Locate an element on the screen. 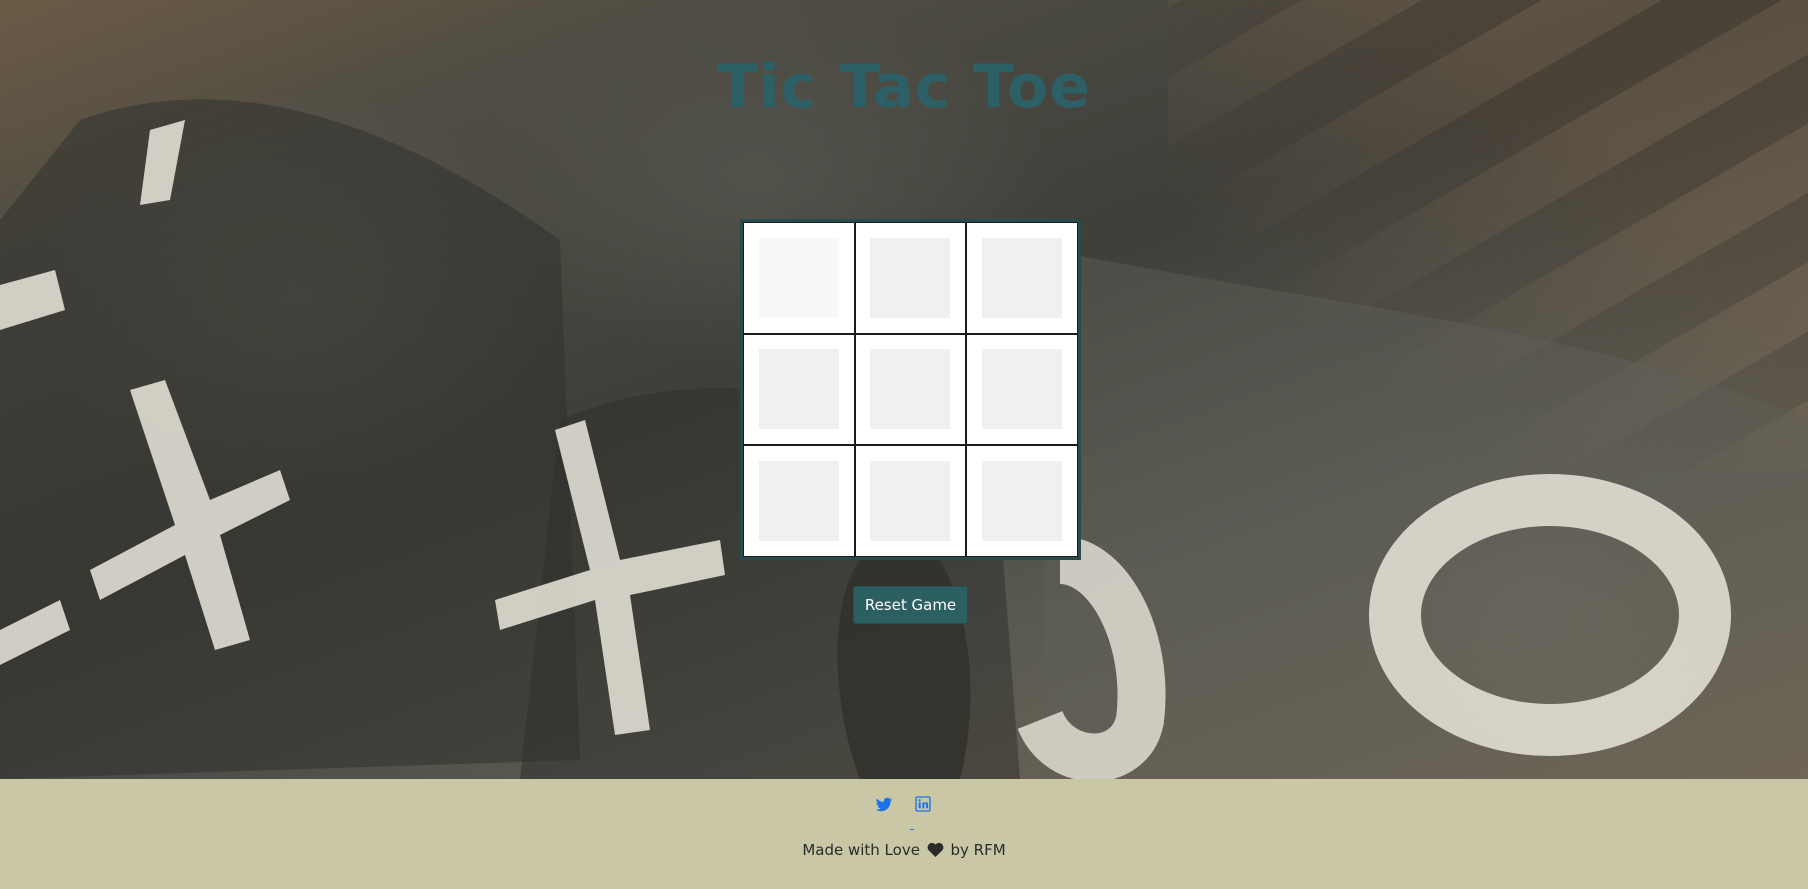  game-board is located at coordinates (910, 389).